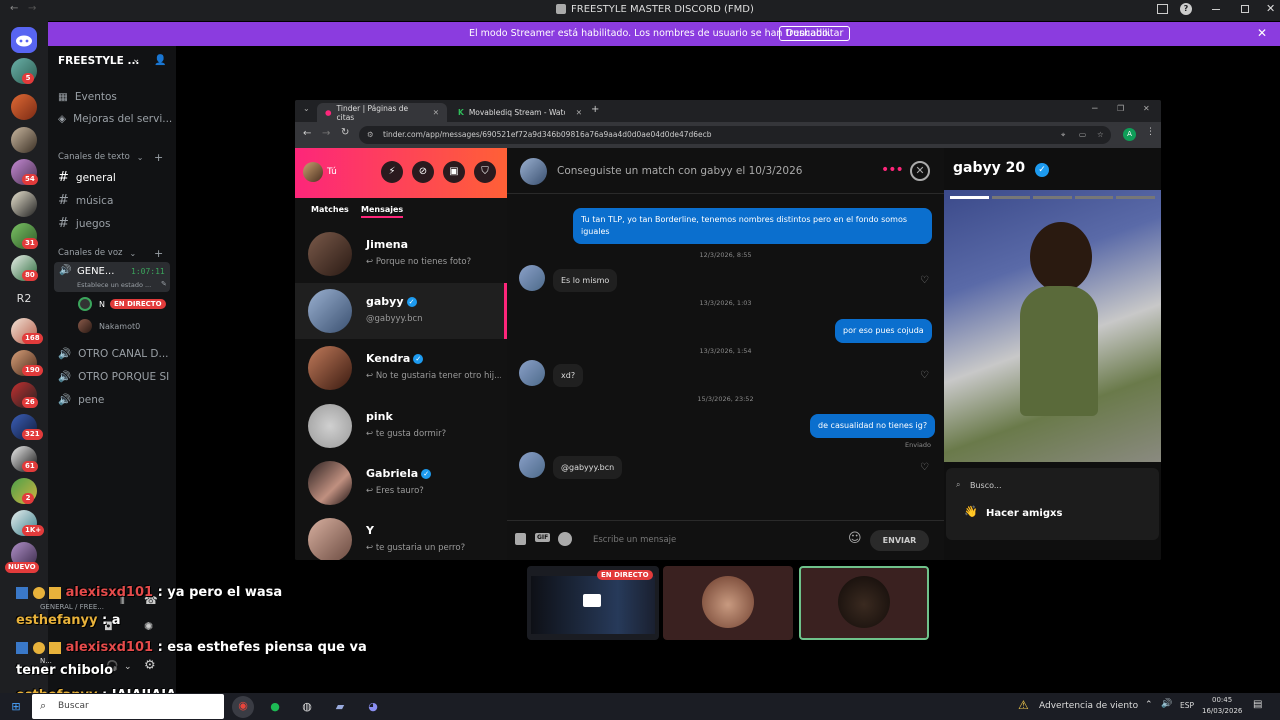  What do you see at coordinates (1129, 134) in the screenshot?
I see `profile-avatar: A` at bounding box center [1129, 134].